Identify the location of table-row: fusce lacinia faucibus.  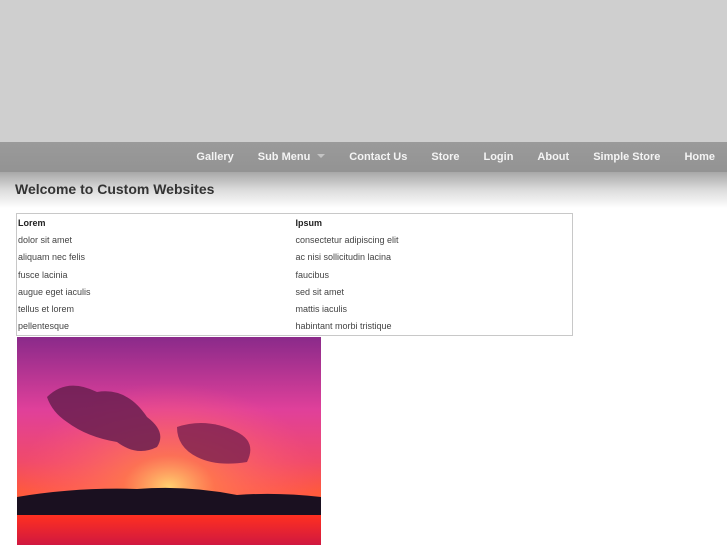
(295, 274).